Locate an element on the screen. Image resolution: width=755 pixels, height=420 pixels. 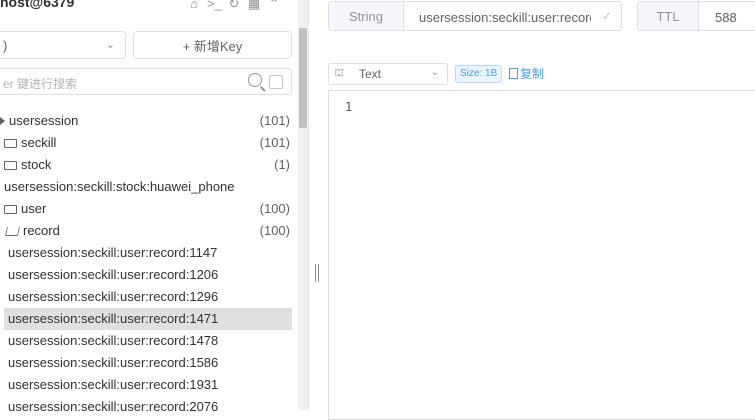
tree-node-record: record (100) is located at coordinates (148, 231).